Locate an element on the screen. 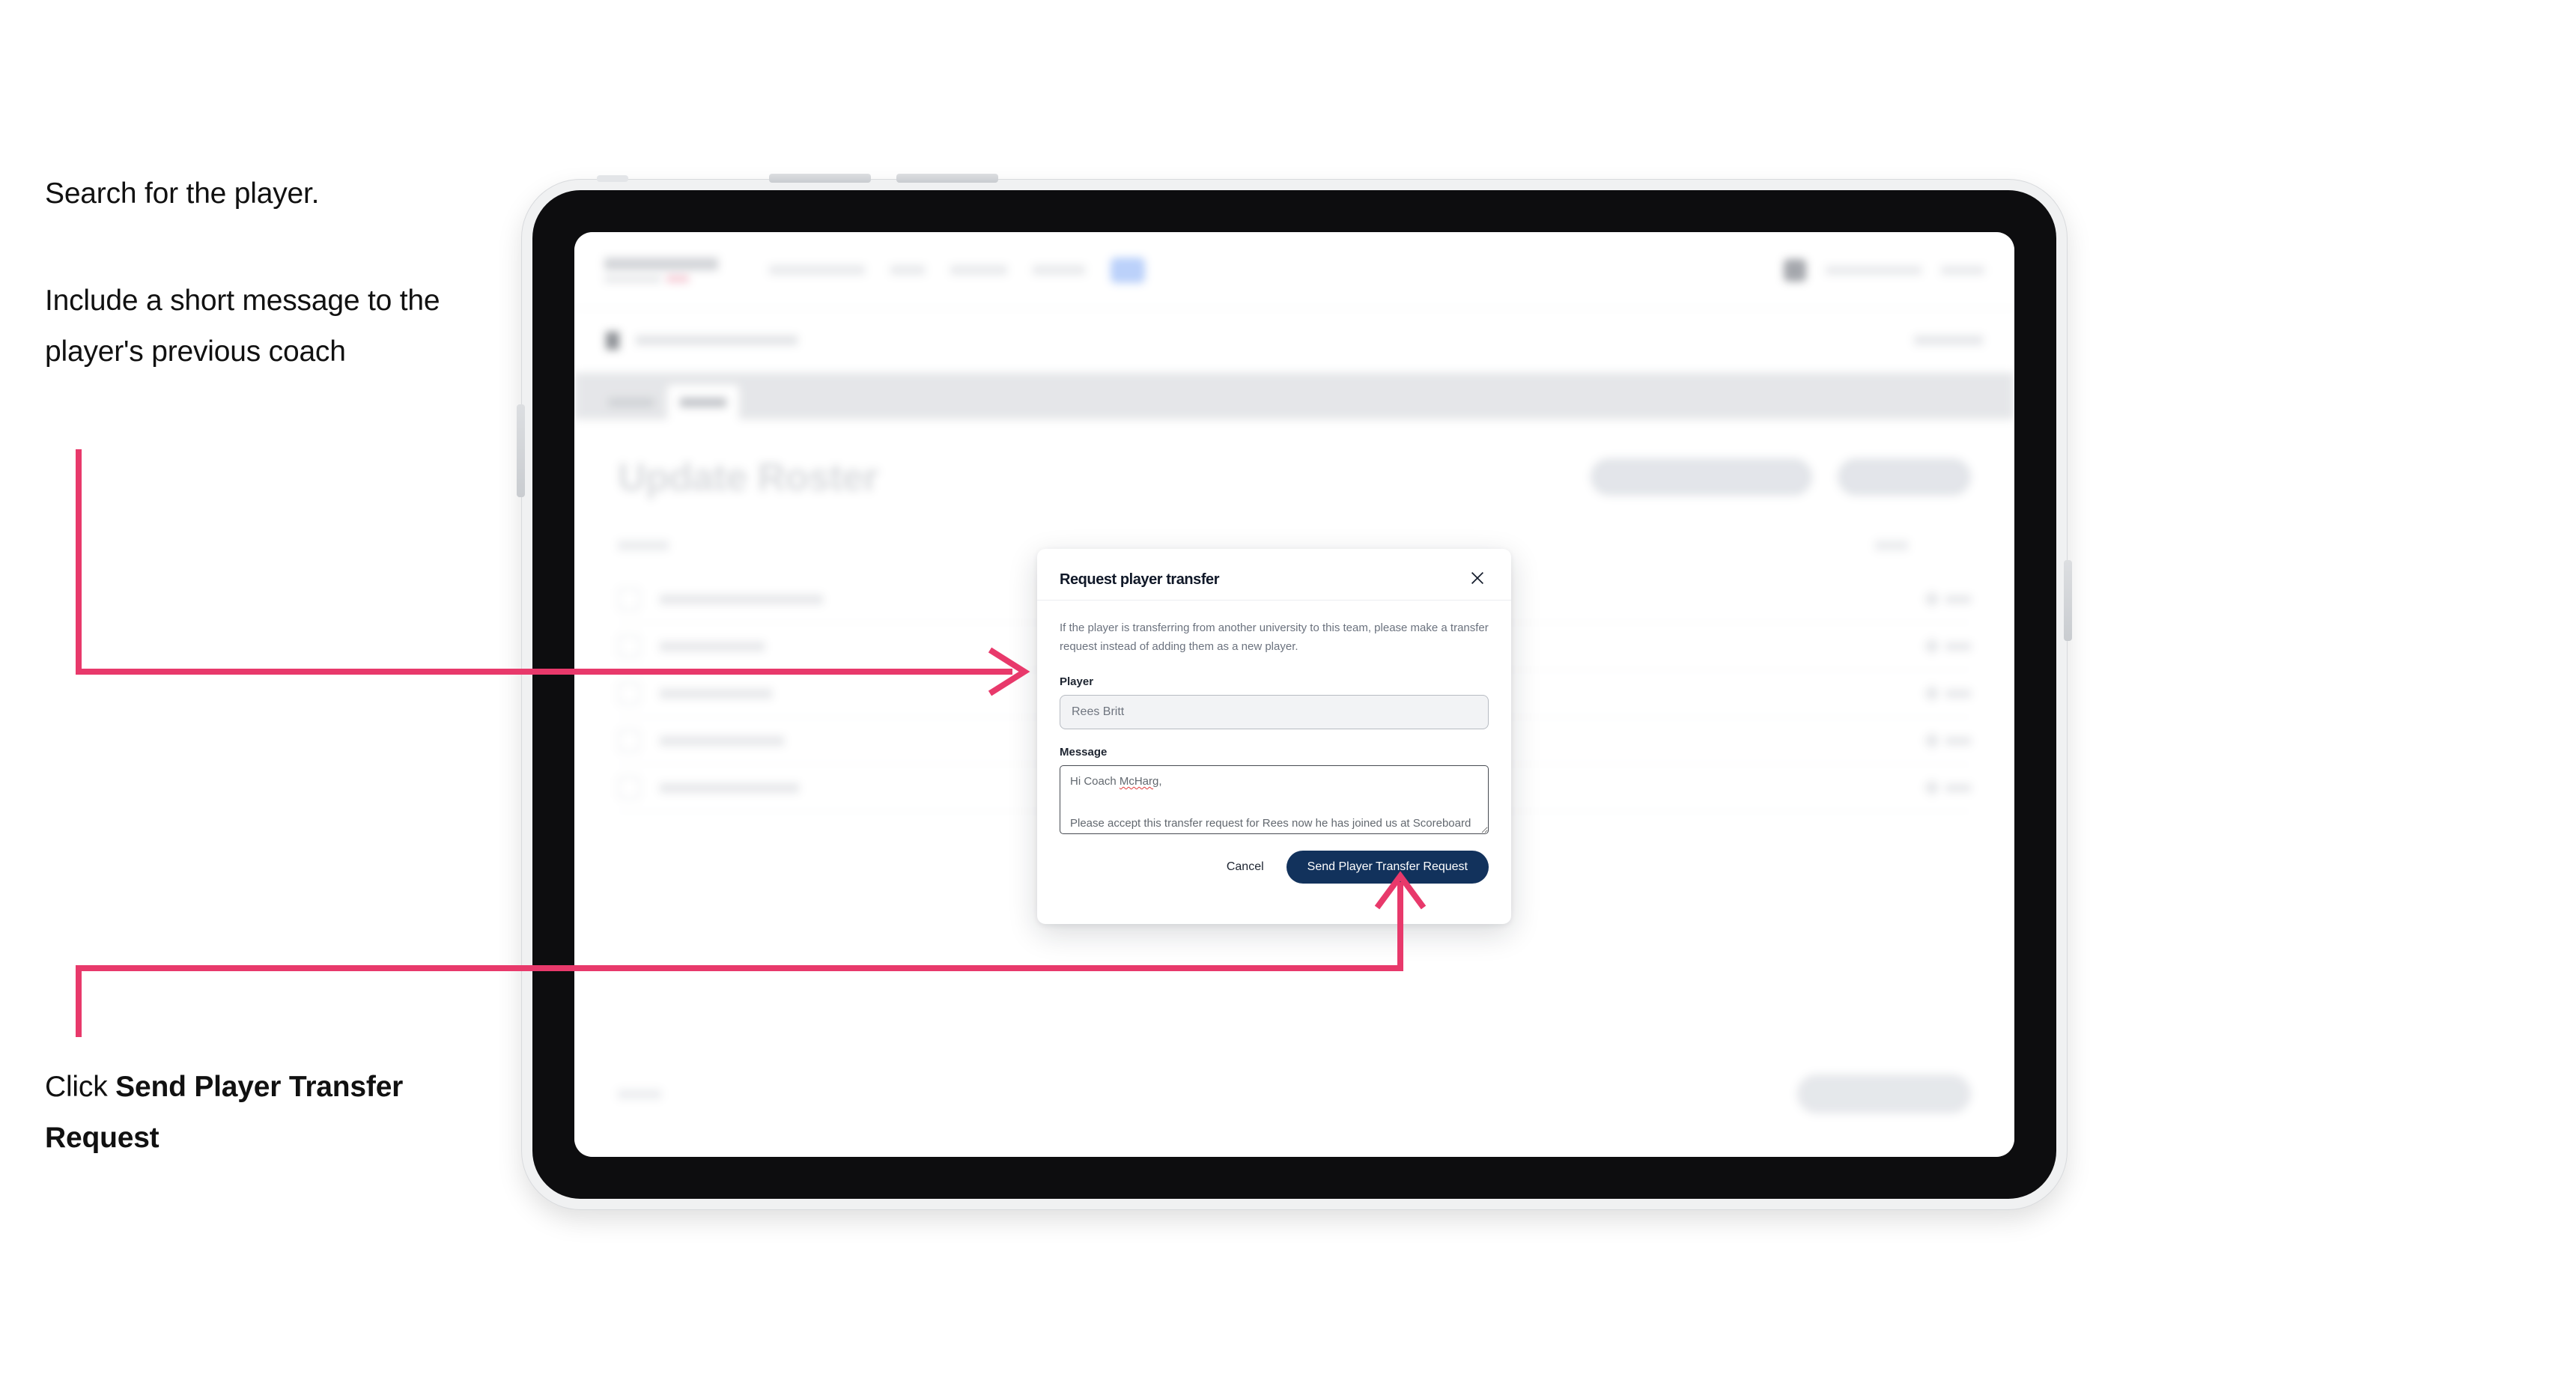 The height and width of the screenshot is (1386, 2576). device-left-button is located at coordinates (521, 450).